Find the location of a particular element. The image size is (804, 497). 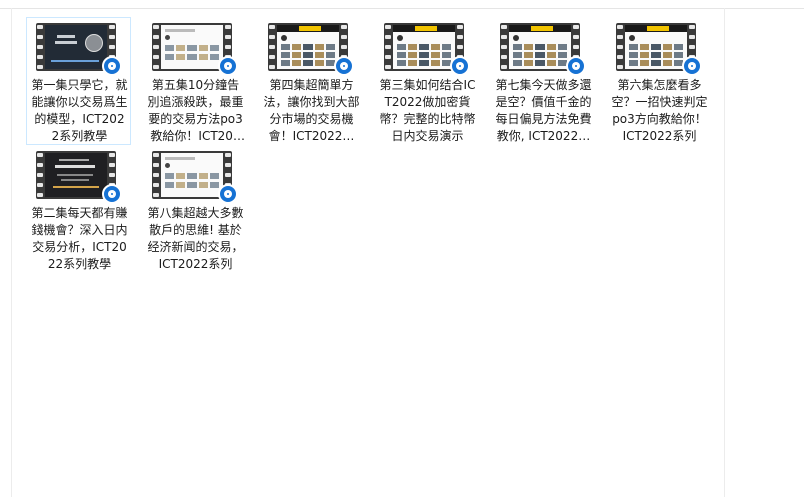

file-item: 第五集10分鐘告別追漲殺跌，最重要的交易方法po3教給你！ICT2022系列 is located at coordinates (194, 81).